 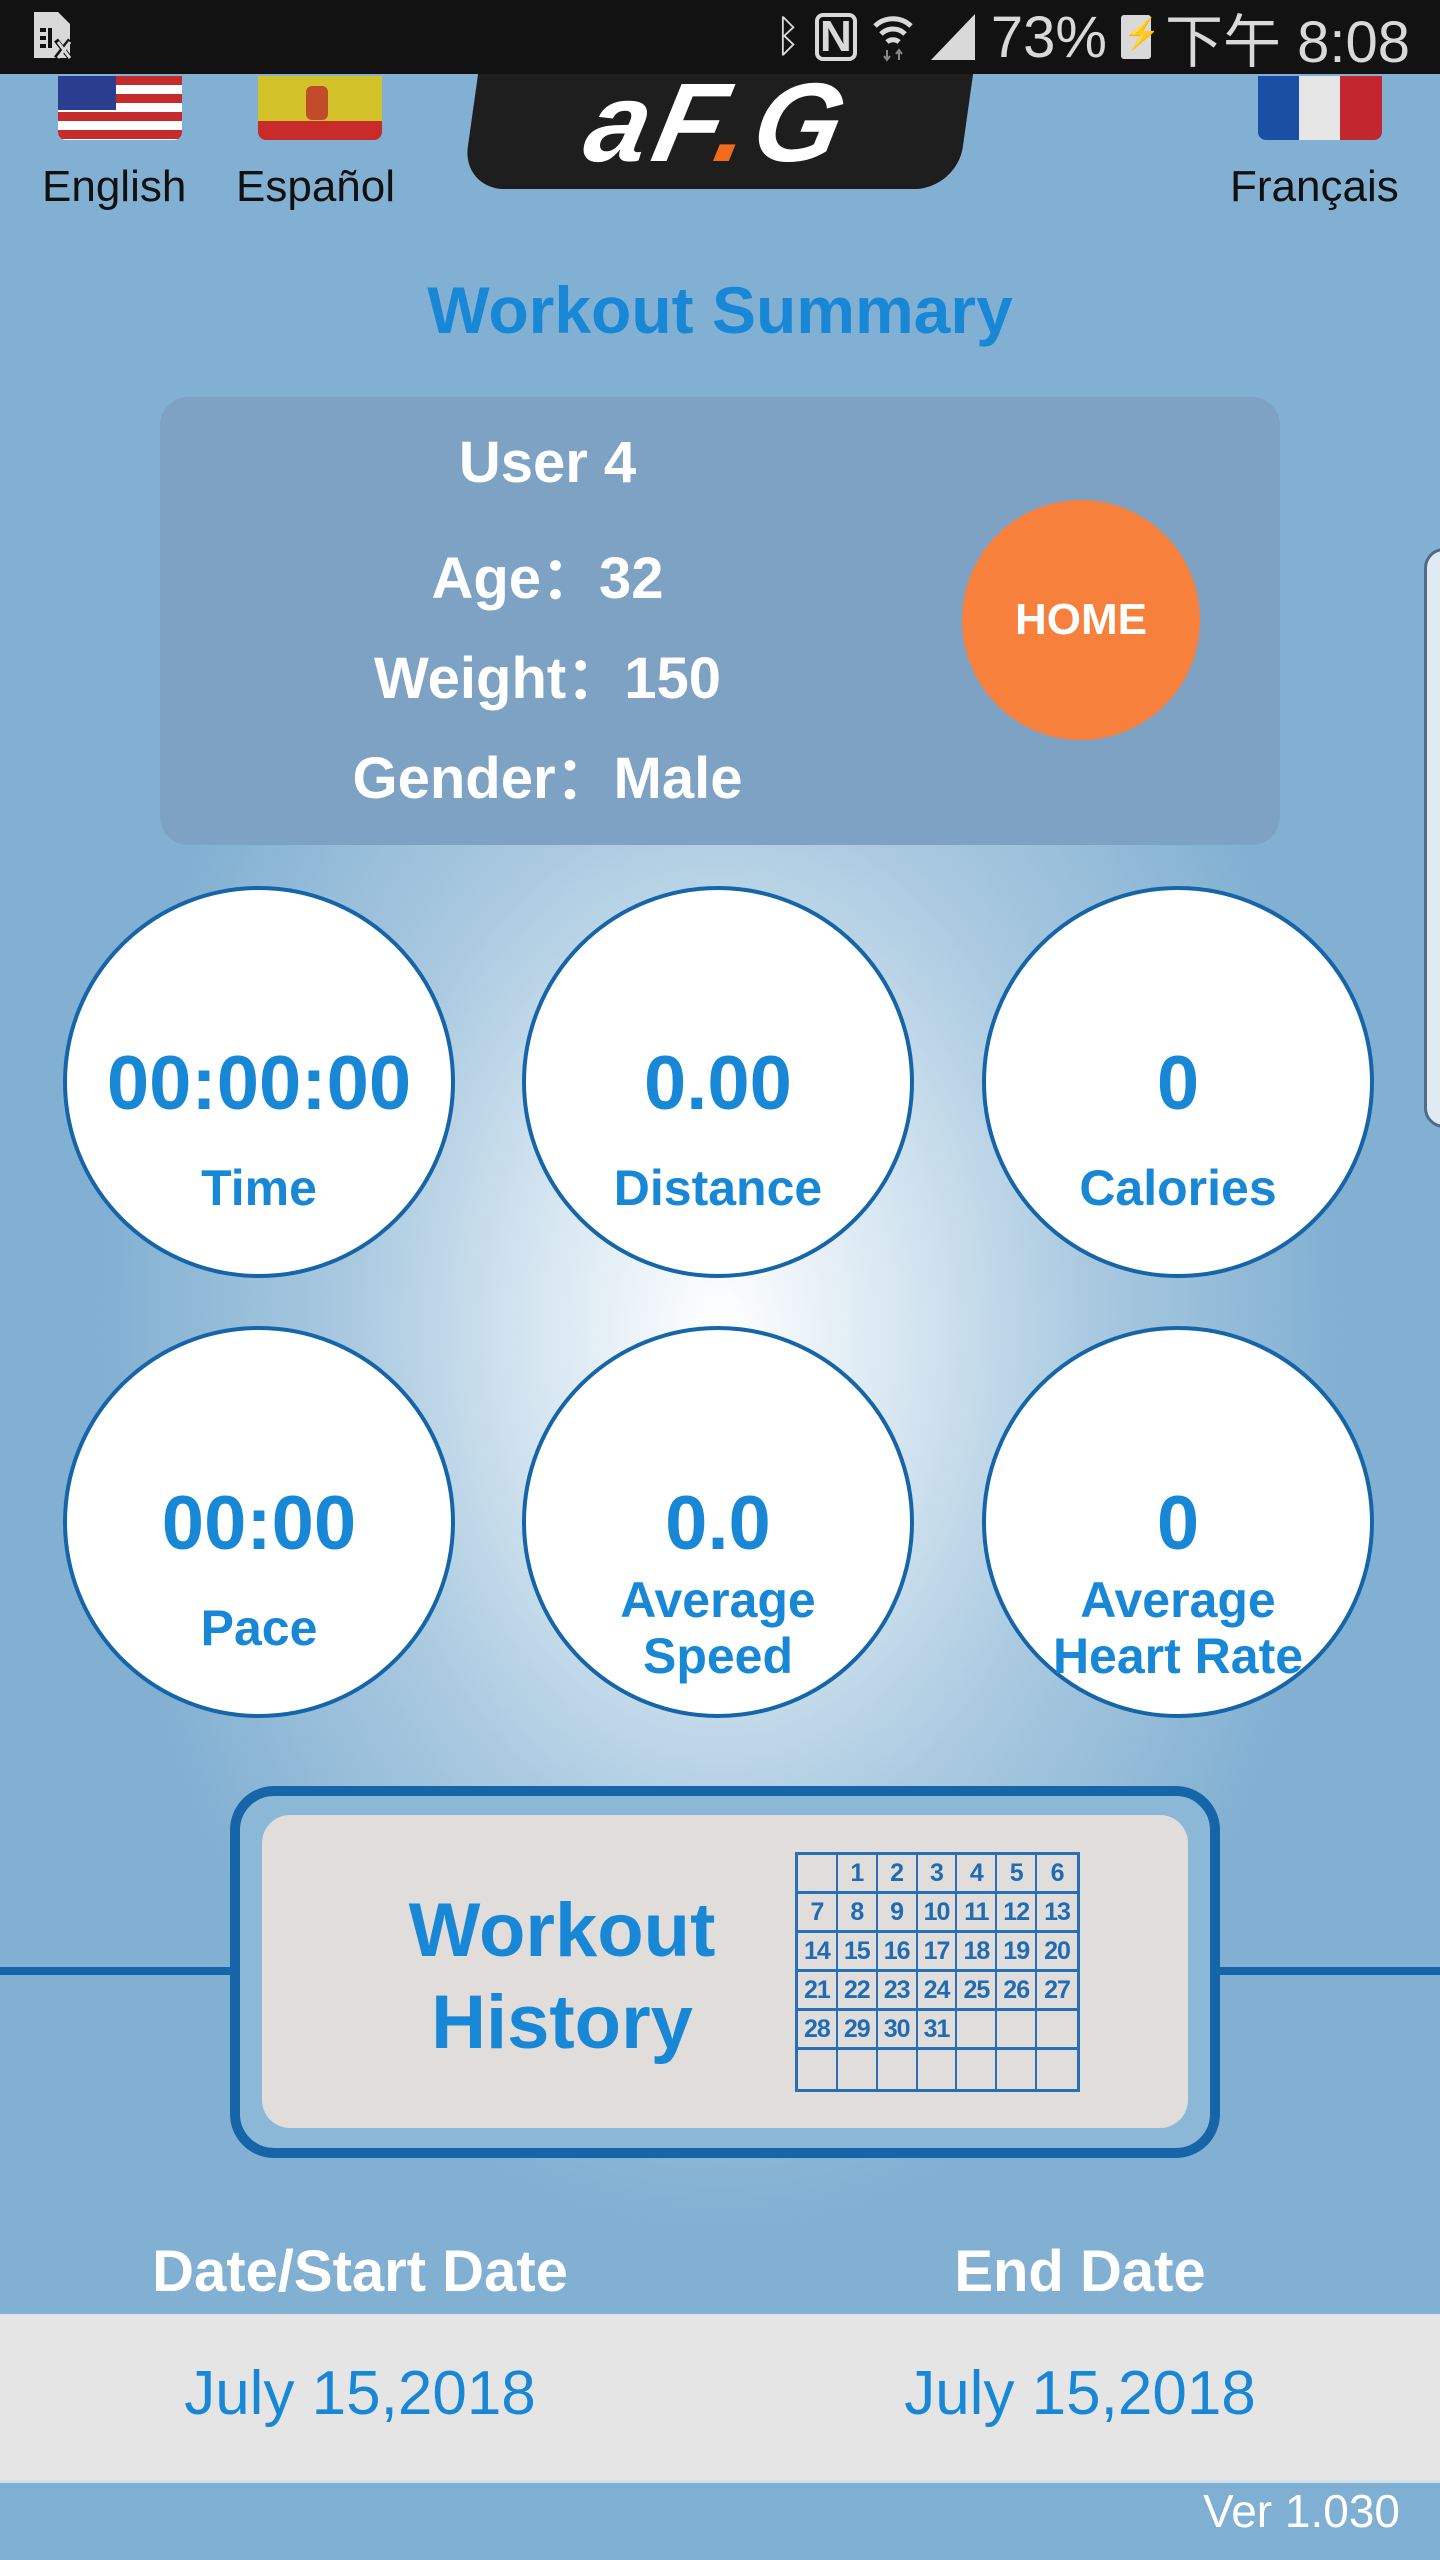 What do you see at coordinates (1287, 42) in the screenshot?
I see `clock: 下午 8:08` at bounding box center [1287, 42].